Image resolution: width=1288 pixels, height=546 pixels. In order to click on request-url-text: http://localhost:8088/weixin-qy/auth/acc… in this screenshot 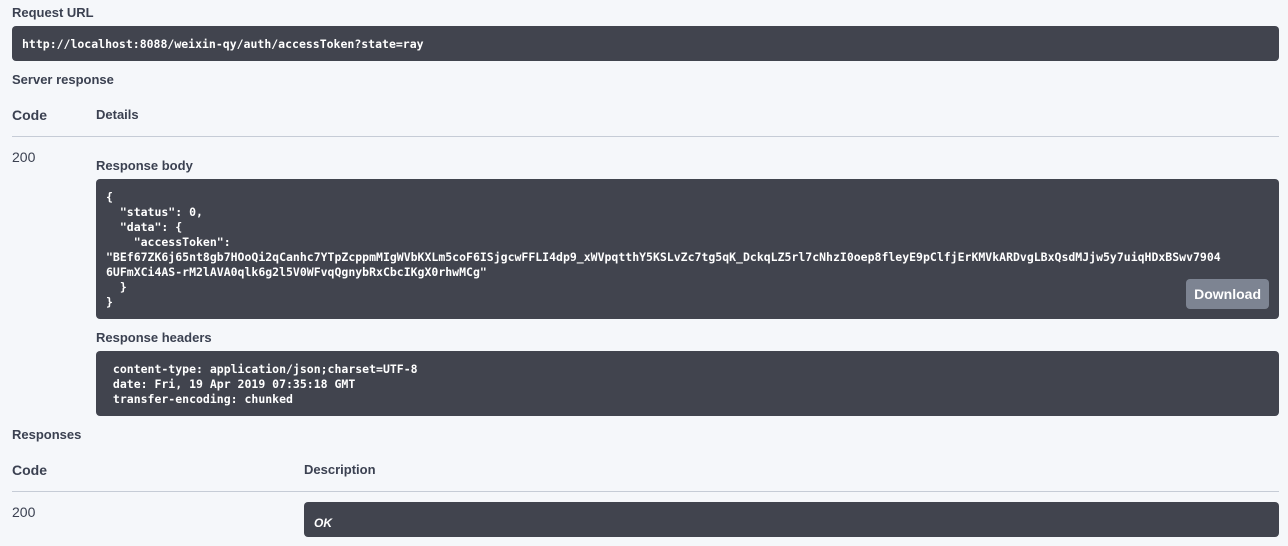, I will do `click(223, 44)`.